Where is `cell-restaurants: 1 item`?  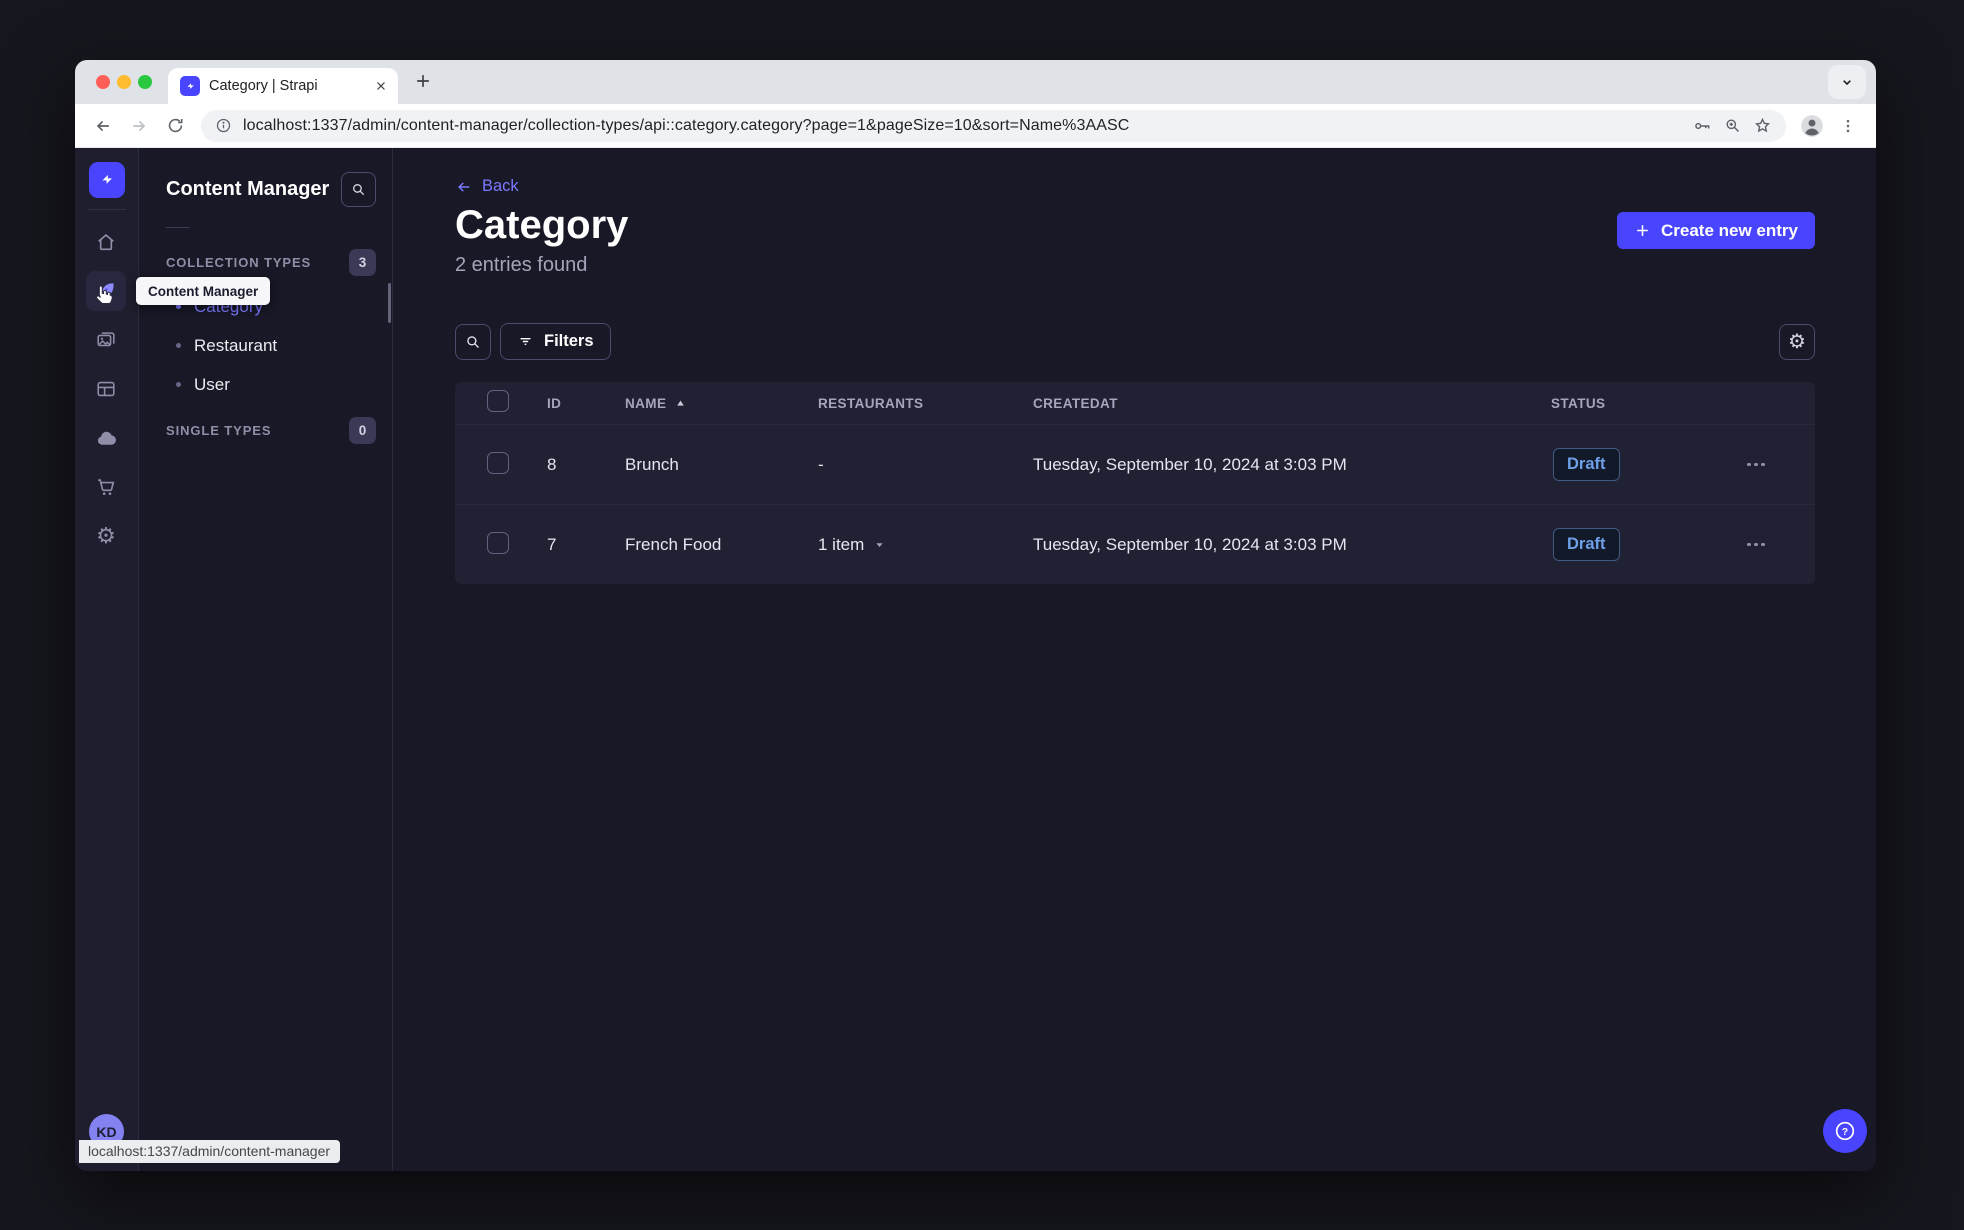
cell-restaurants: 1 item is located at coordinates (925, 545).